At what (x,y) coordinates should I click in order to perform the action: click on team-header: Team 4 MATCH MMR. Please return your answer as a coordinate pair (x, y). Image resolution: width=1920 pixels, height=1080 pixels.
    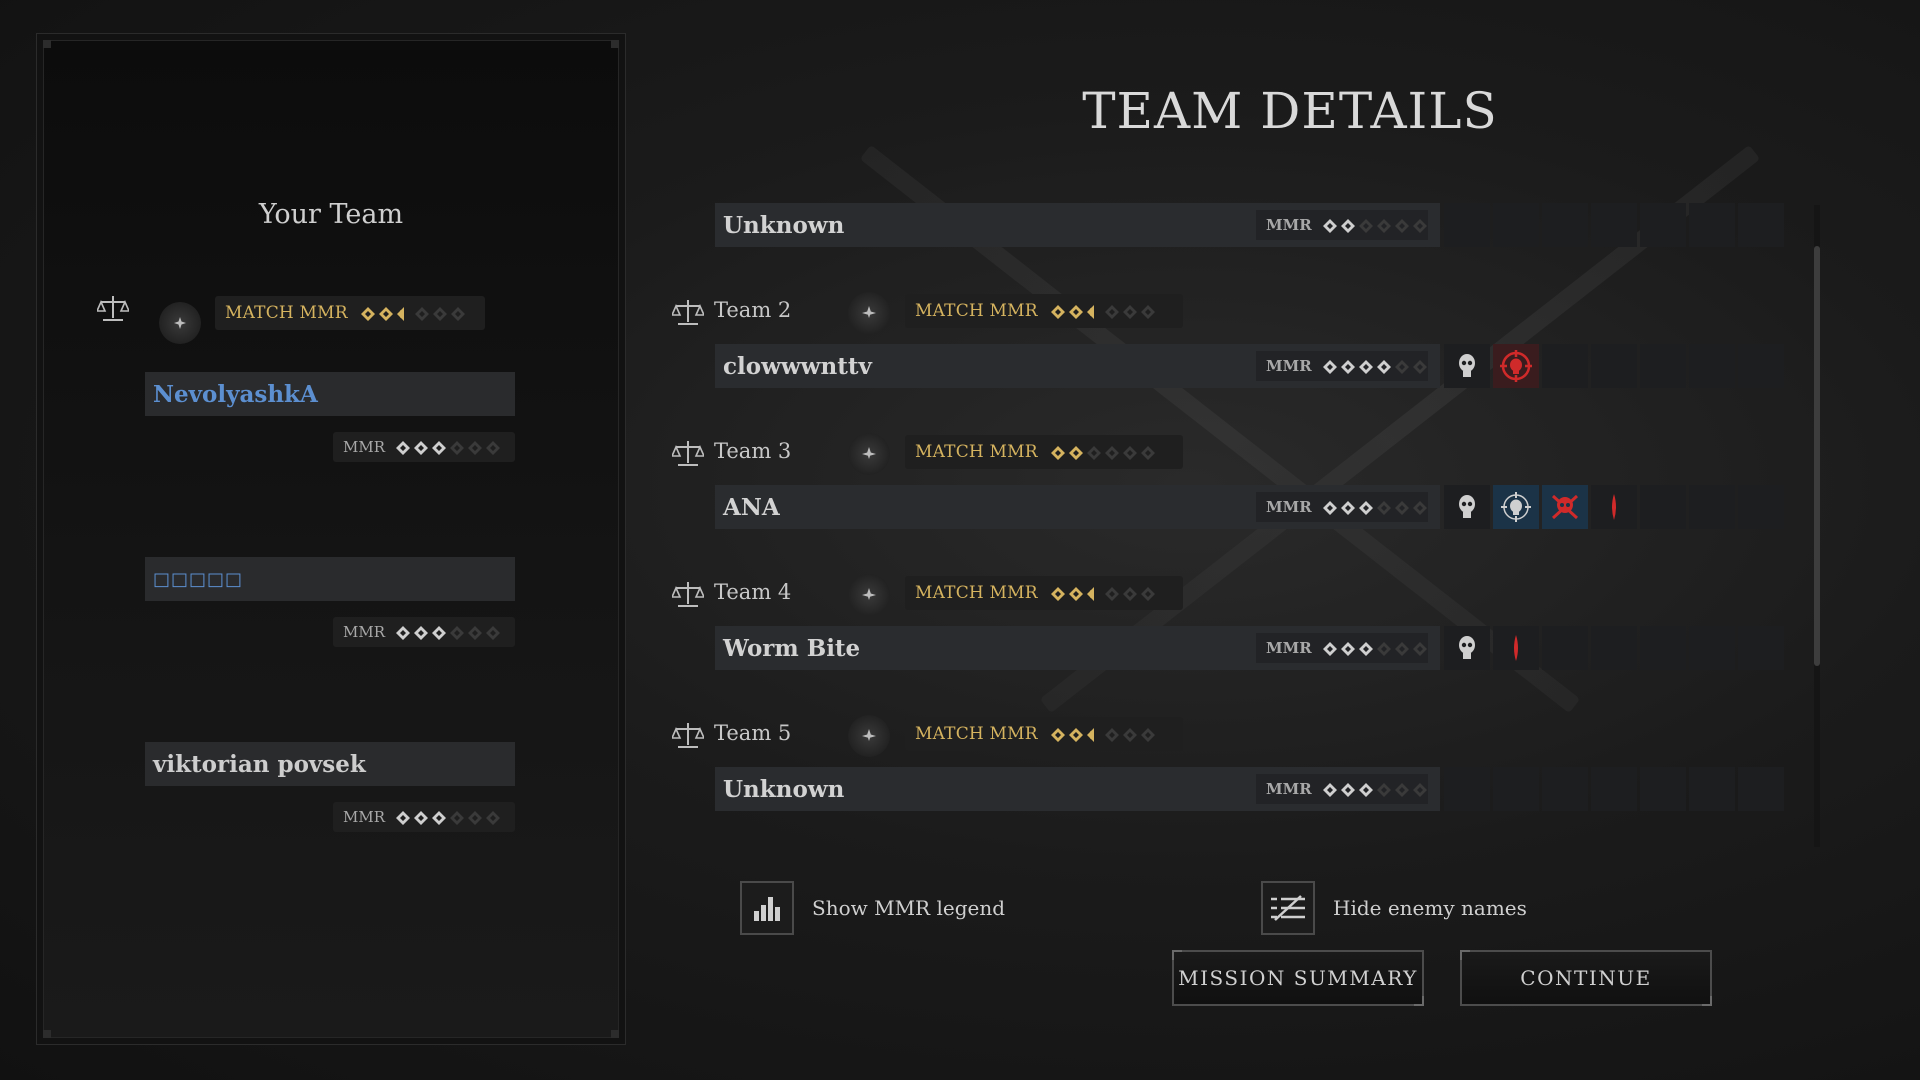
    Looking at the image, I should click on (1032, 595).